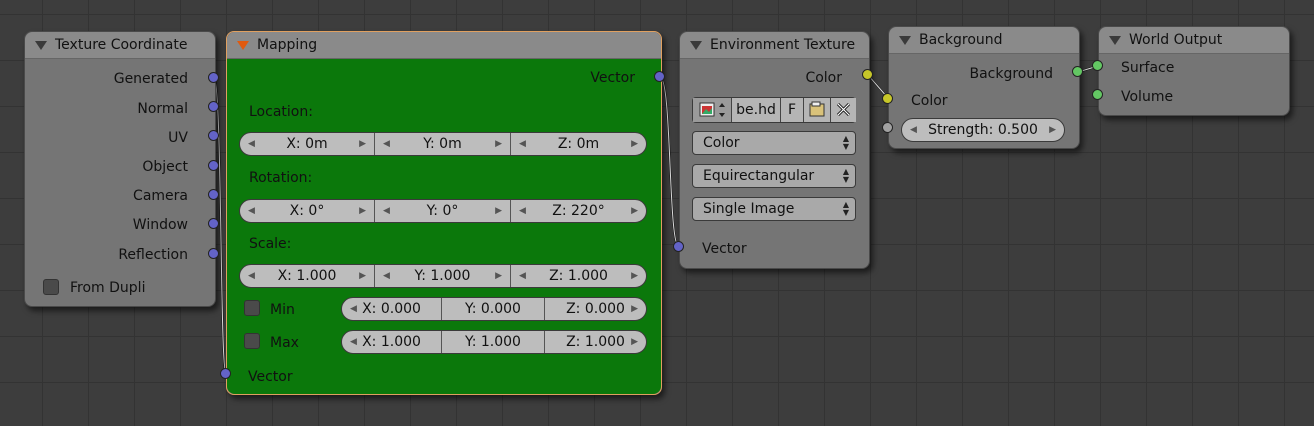 The image size is (1314, 426). Describe the element at coordinates (307, 276) in the screenshot. I see `scale-x-field: ◀ X: 1.000 ▶` at that location.